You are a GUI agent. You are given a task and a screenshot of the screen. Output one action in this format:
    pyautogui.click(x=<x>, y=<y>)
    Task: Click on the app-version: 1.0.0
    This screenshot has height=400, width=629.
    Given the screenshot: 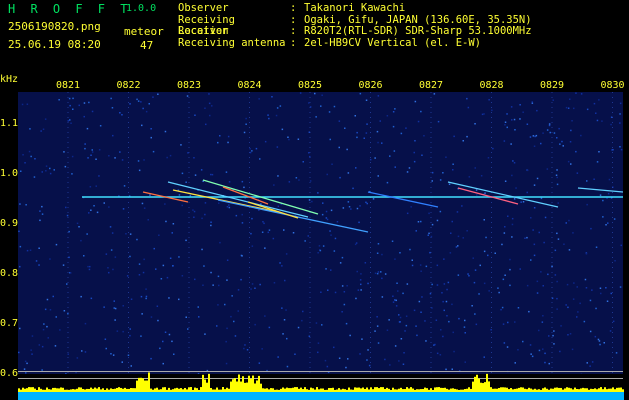 What is the action you would take?
    pyautogui.click(x=141, y=8)
    